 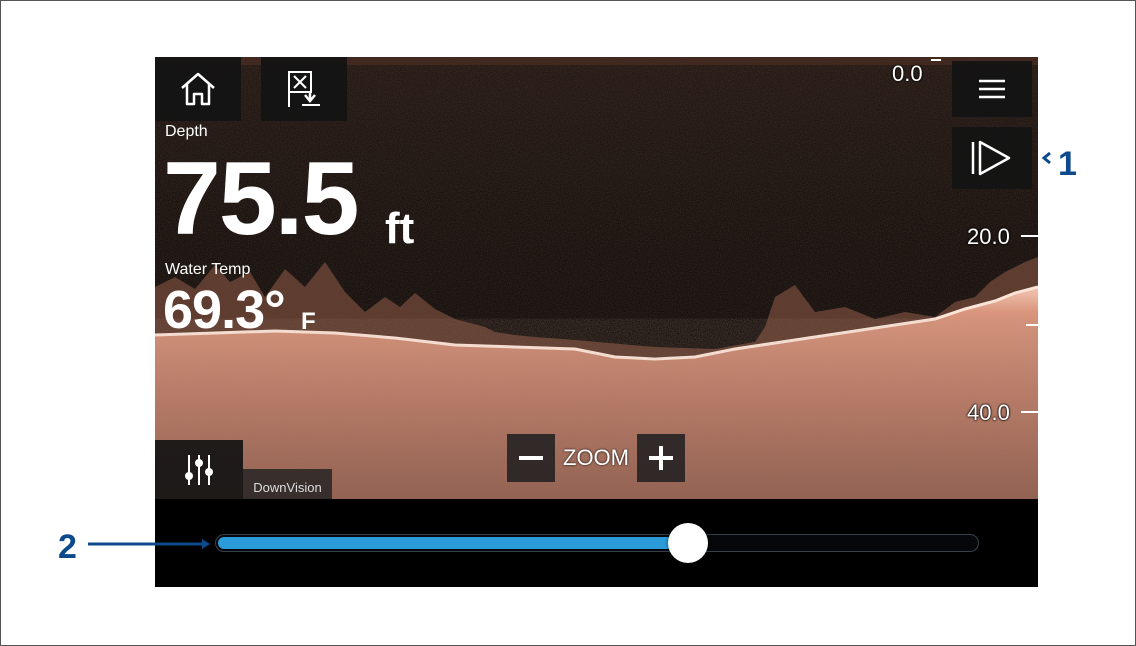 I want to click on depth-label: Depth, so click(x=186, y=131).